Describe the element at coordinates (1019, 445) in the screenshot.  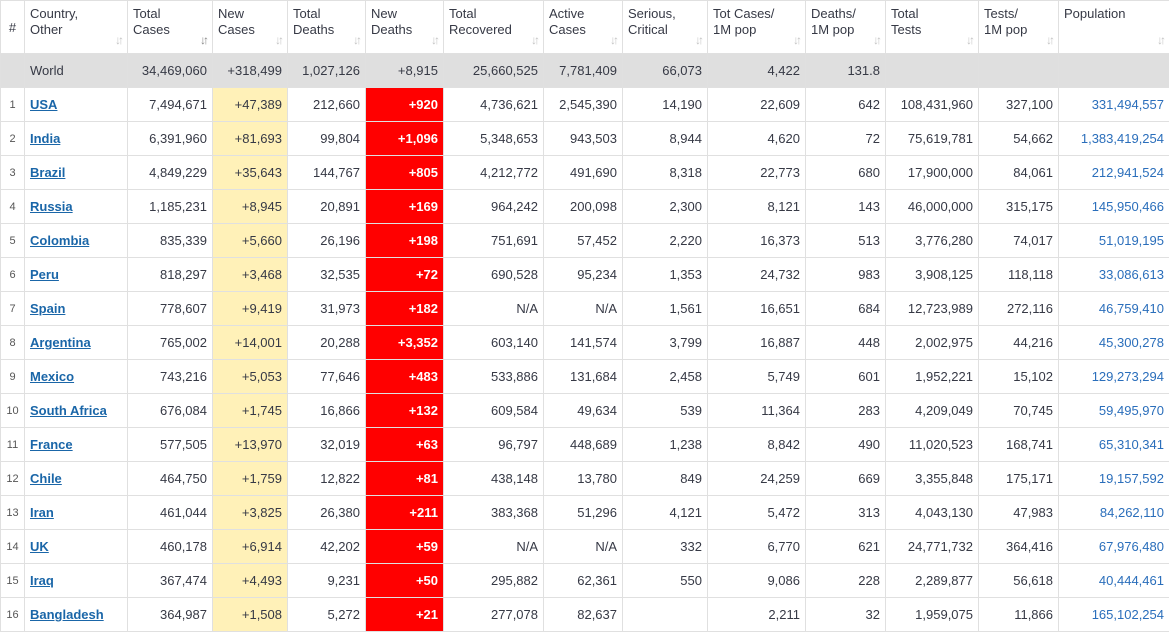
I see `tests-per-1m-cell: 168,741` at that location.